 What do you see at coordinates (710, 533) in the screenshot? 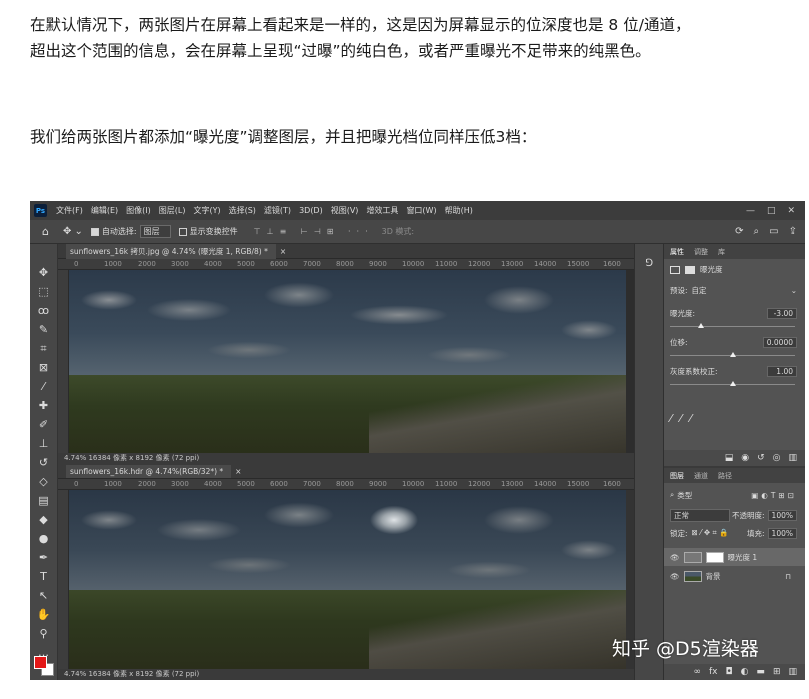
I see `lock-icons: ⊠ ⁄ ✥ ⌗ 🔒` at bounding box center [710, 533].